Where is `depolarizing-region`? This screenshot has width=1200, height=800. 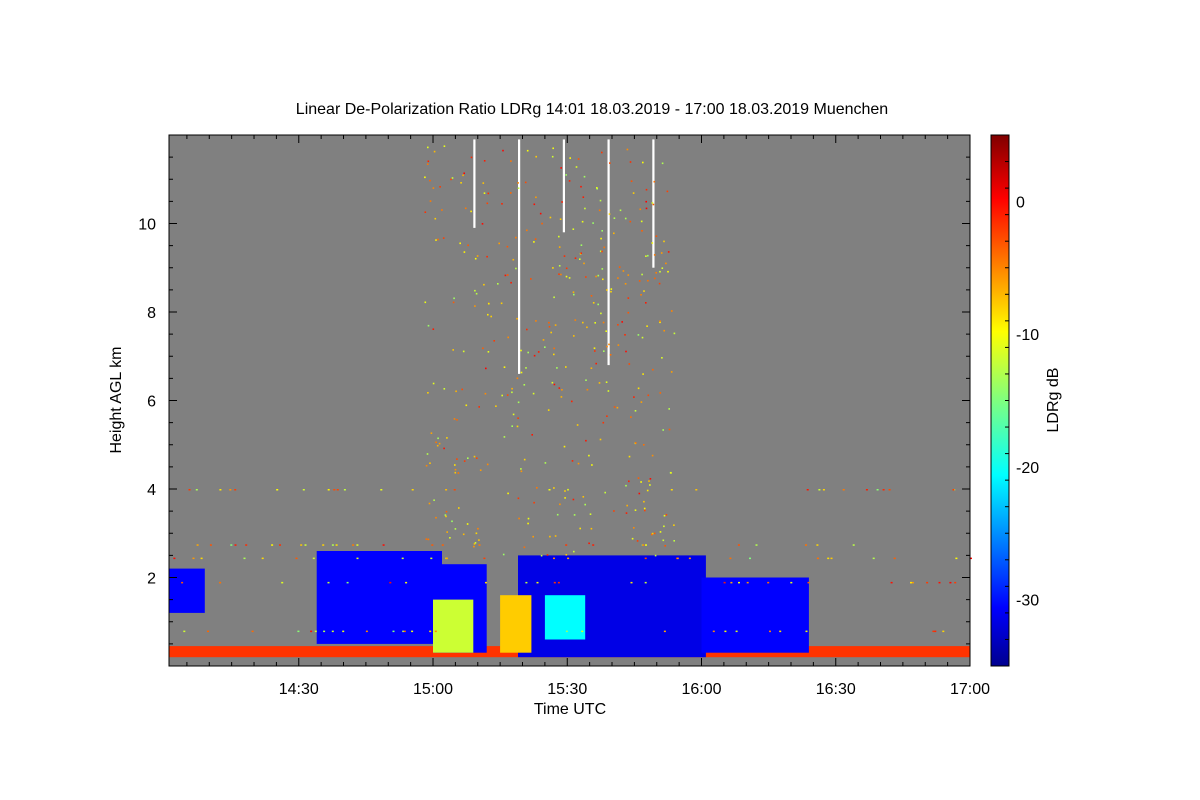 depolarizing-region is located at coordinates (516, 624).